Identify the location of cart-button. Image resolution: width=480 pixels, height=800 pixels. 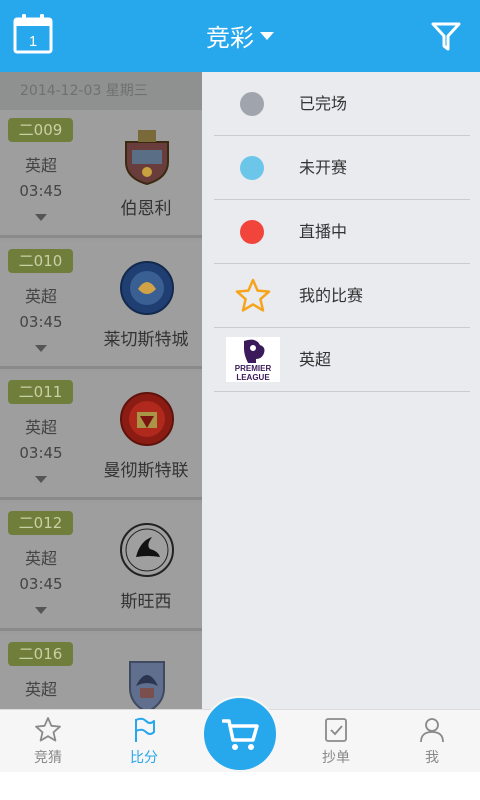
(240, 734).